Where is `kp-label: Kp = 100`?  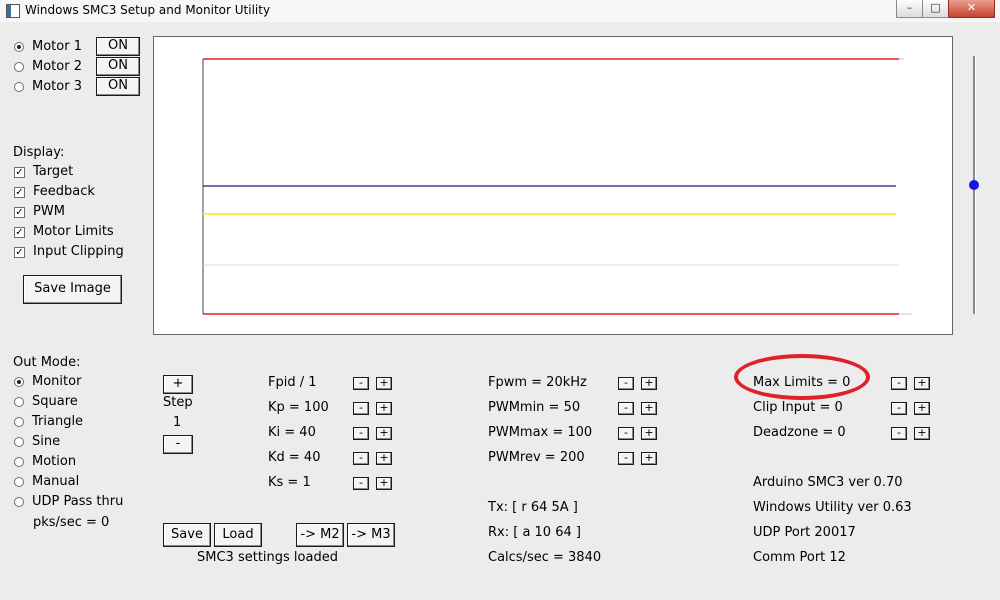
kp-label: Kp = 100 is located at coordinates (298, 407).